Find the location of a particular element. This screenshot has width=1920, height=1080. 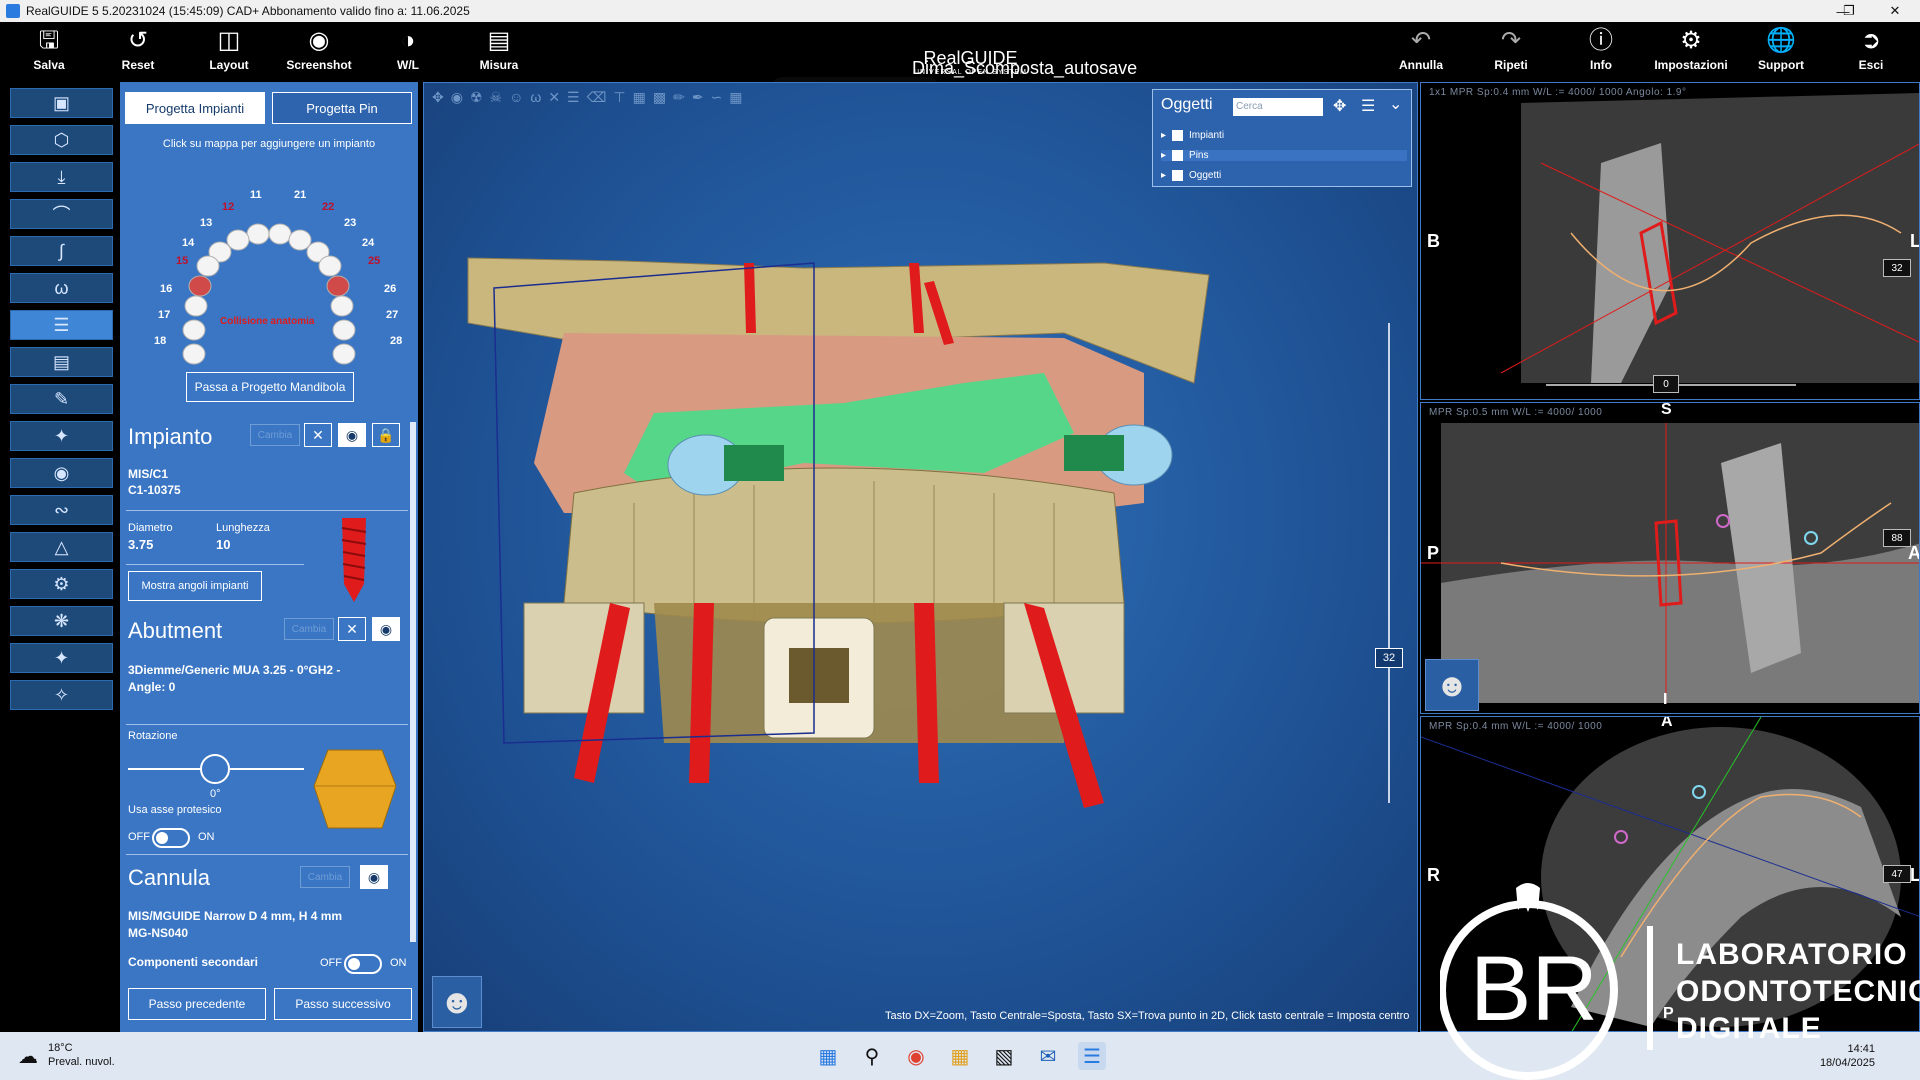

outlook-icon: ✉ is located at coordinates (1048, 1056).